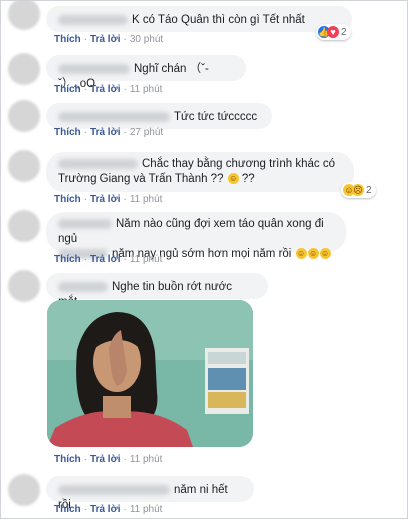 The height and width of the screenshot is (519, 408). I want to click on reaction-summary: ☺ ☹ 2, so click(358, 190).